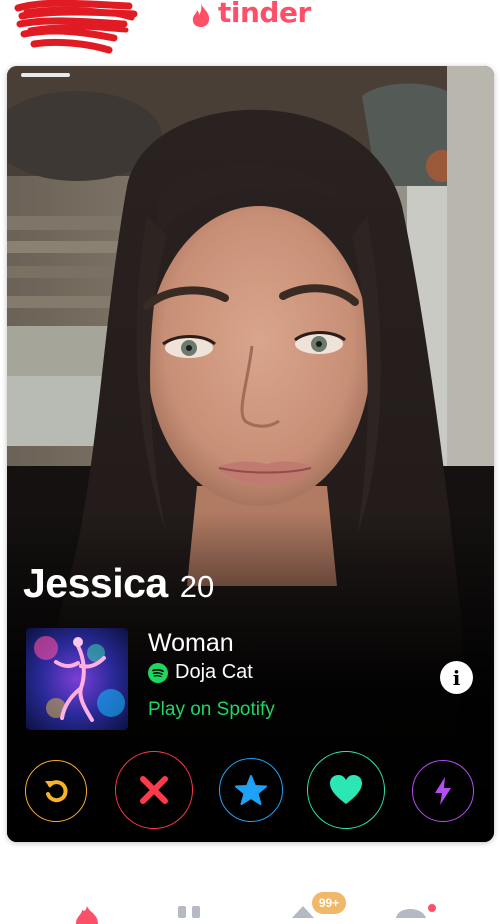  What do you see at coordinates (77, 679) in the screenshot?
I see `album-art` at bounding box center [77, 679].